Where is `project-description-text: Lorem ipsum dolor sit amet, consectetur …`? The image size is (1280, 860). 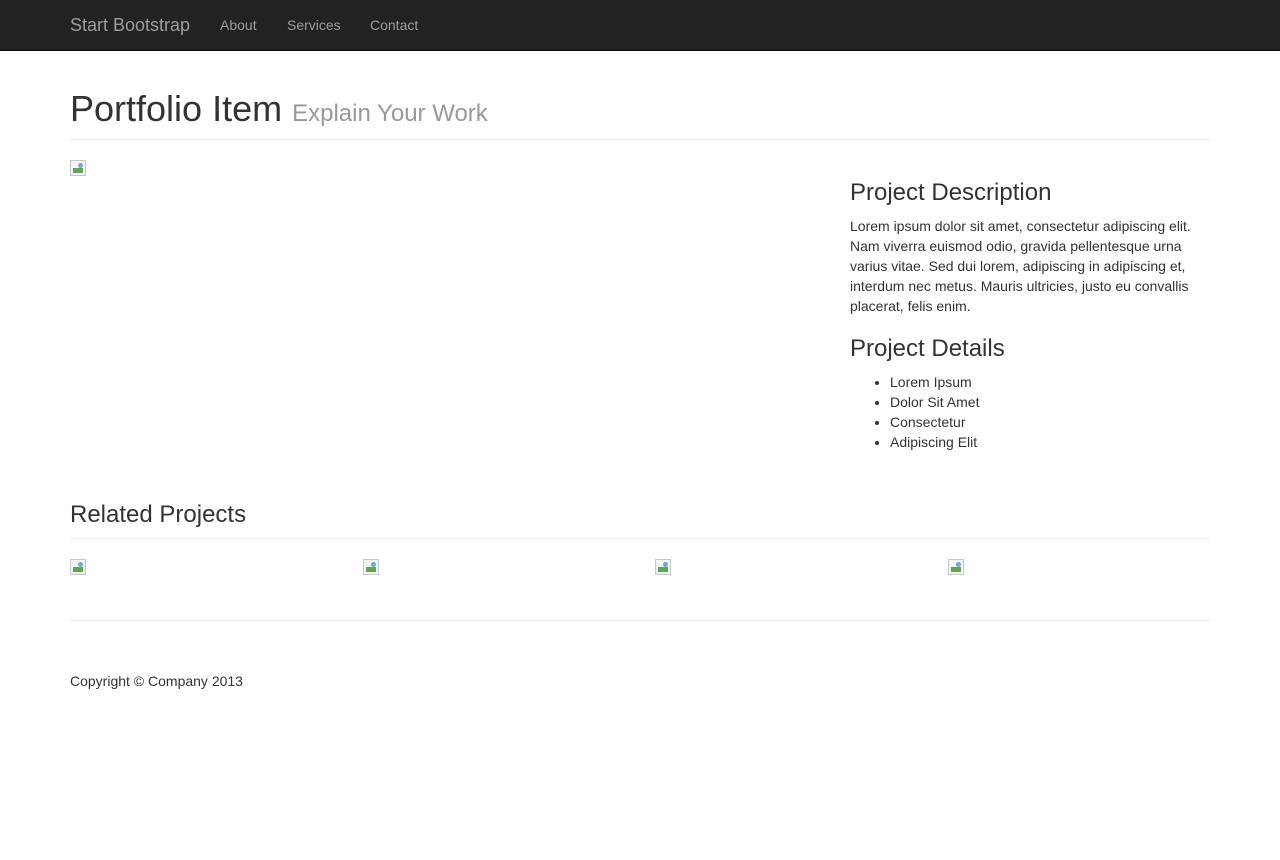 project-description-text: Lorem ipsum dolor sit amet, consectetur … is located at coordinates (1020, 266).